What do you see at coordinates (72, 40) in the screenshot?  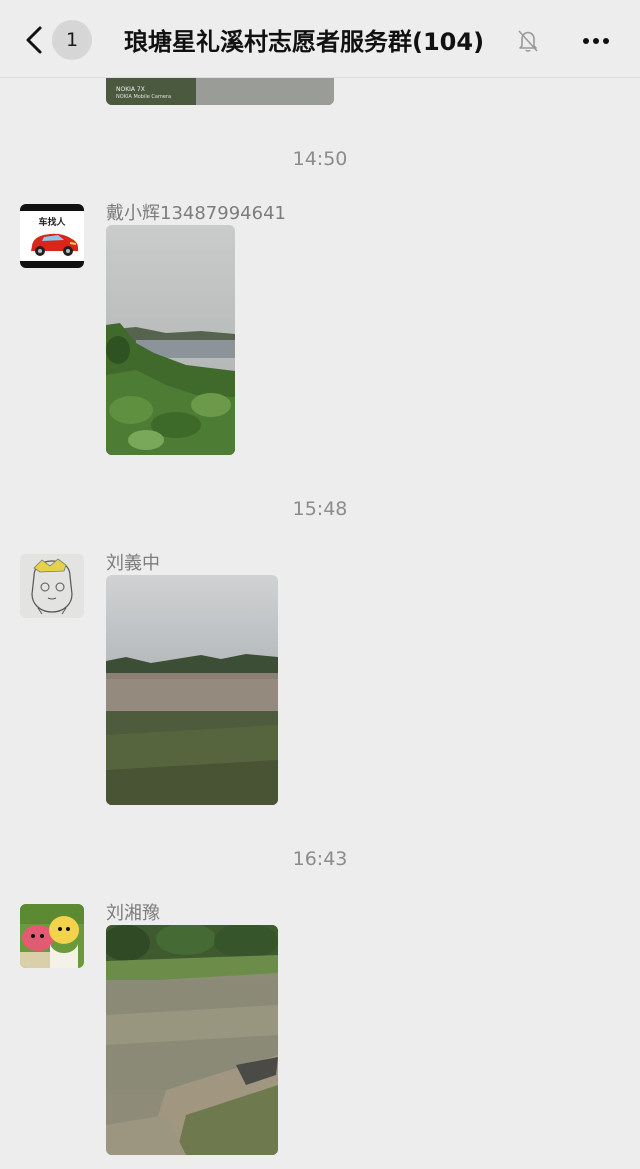 I see `unread-count-badge: 1` at bounding box center [72, 40].